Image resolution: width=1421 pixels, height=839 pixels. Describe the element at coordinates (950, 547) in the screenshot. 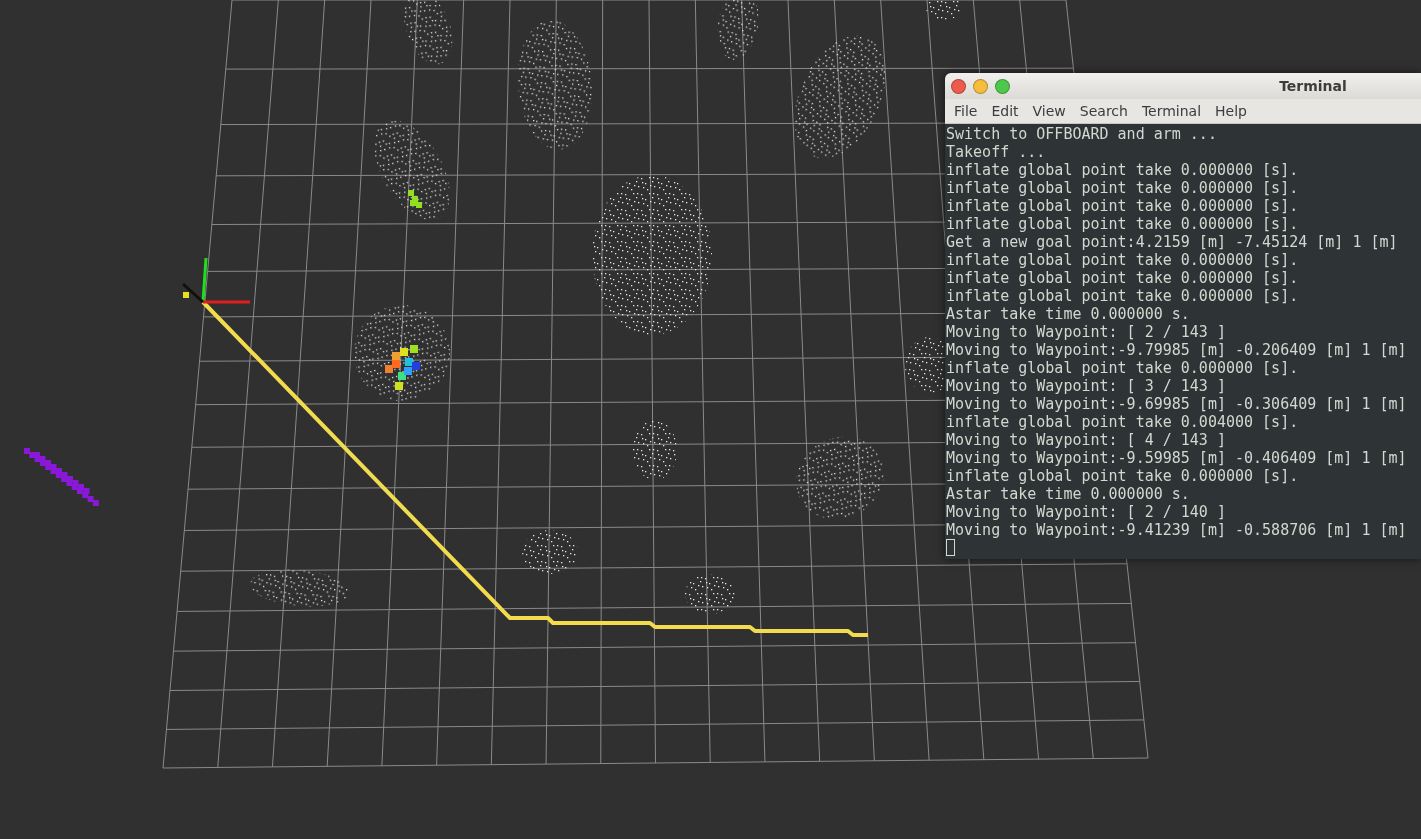

I see `text-cursor` at that location.